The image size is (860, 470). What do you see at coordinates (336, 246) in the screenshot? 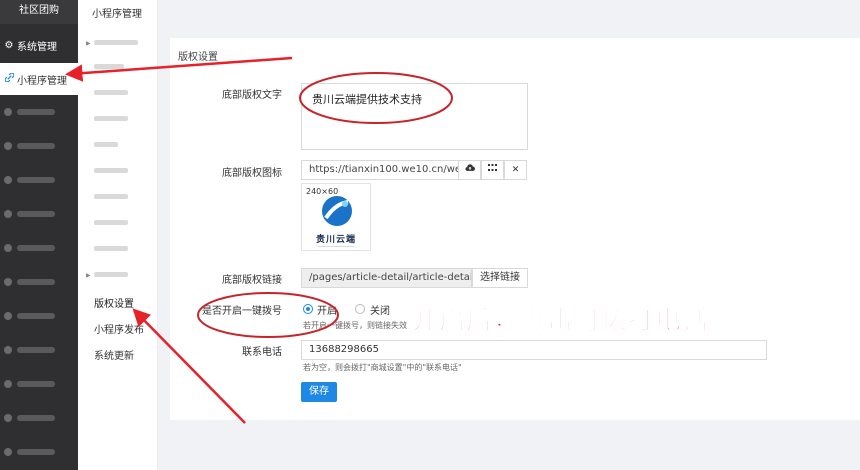
I see `logo-subline: —————————` at bounding box center [336, 246].